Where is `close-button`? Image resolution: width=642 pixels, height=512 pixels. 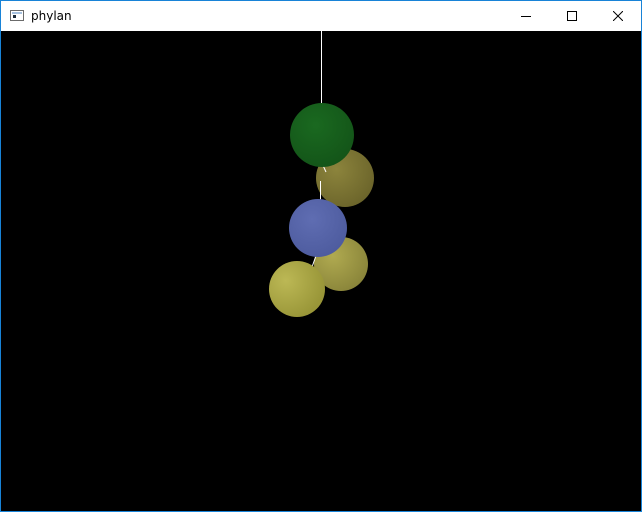
close-button is located at coordinates (618, 16).